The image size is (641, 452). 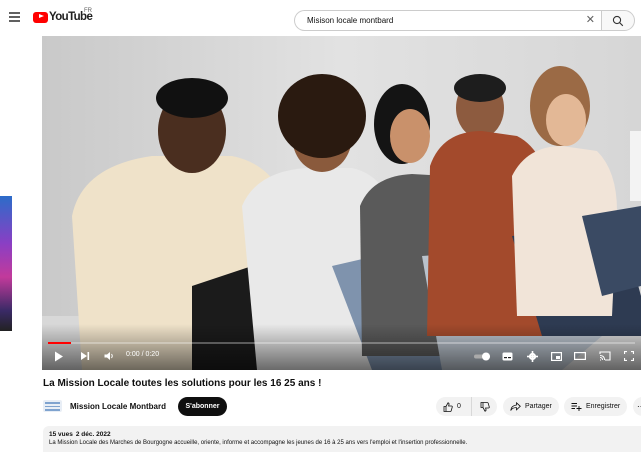 I want to click on next-icon, so click(x=85, y=356).